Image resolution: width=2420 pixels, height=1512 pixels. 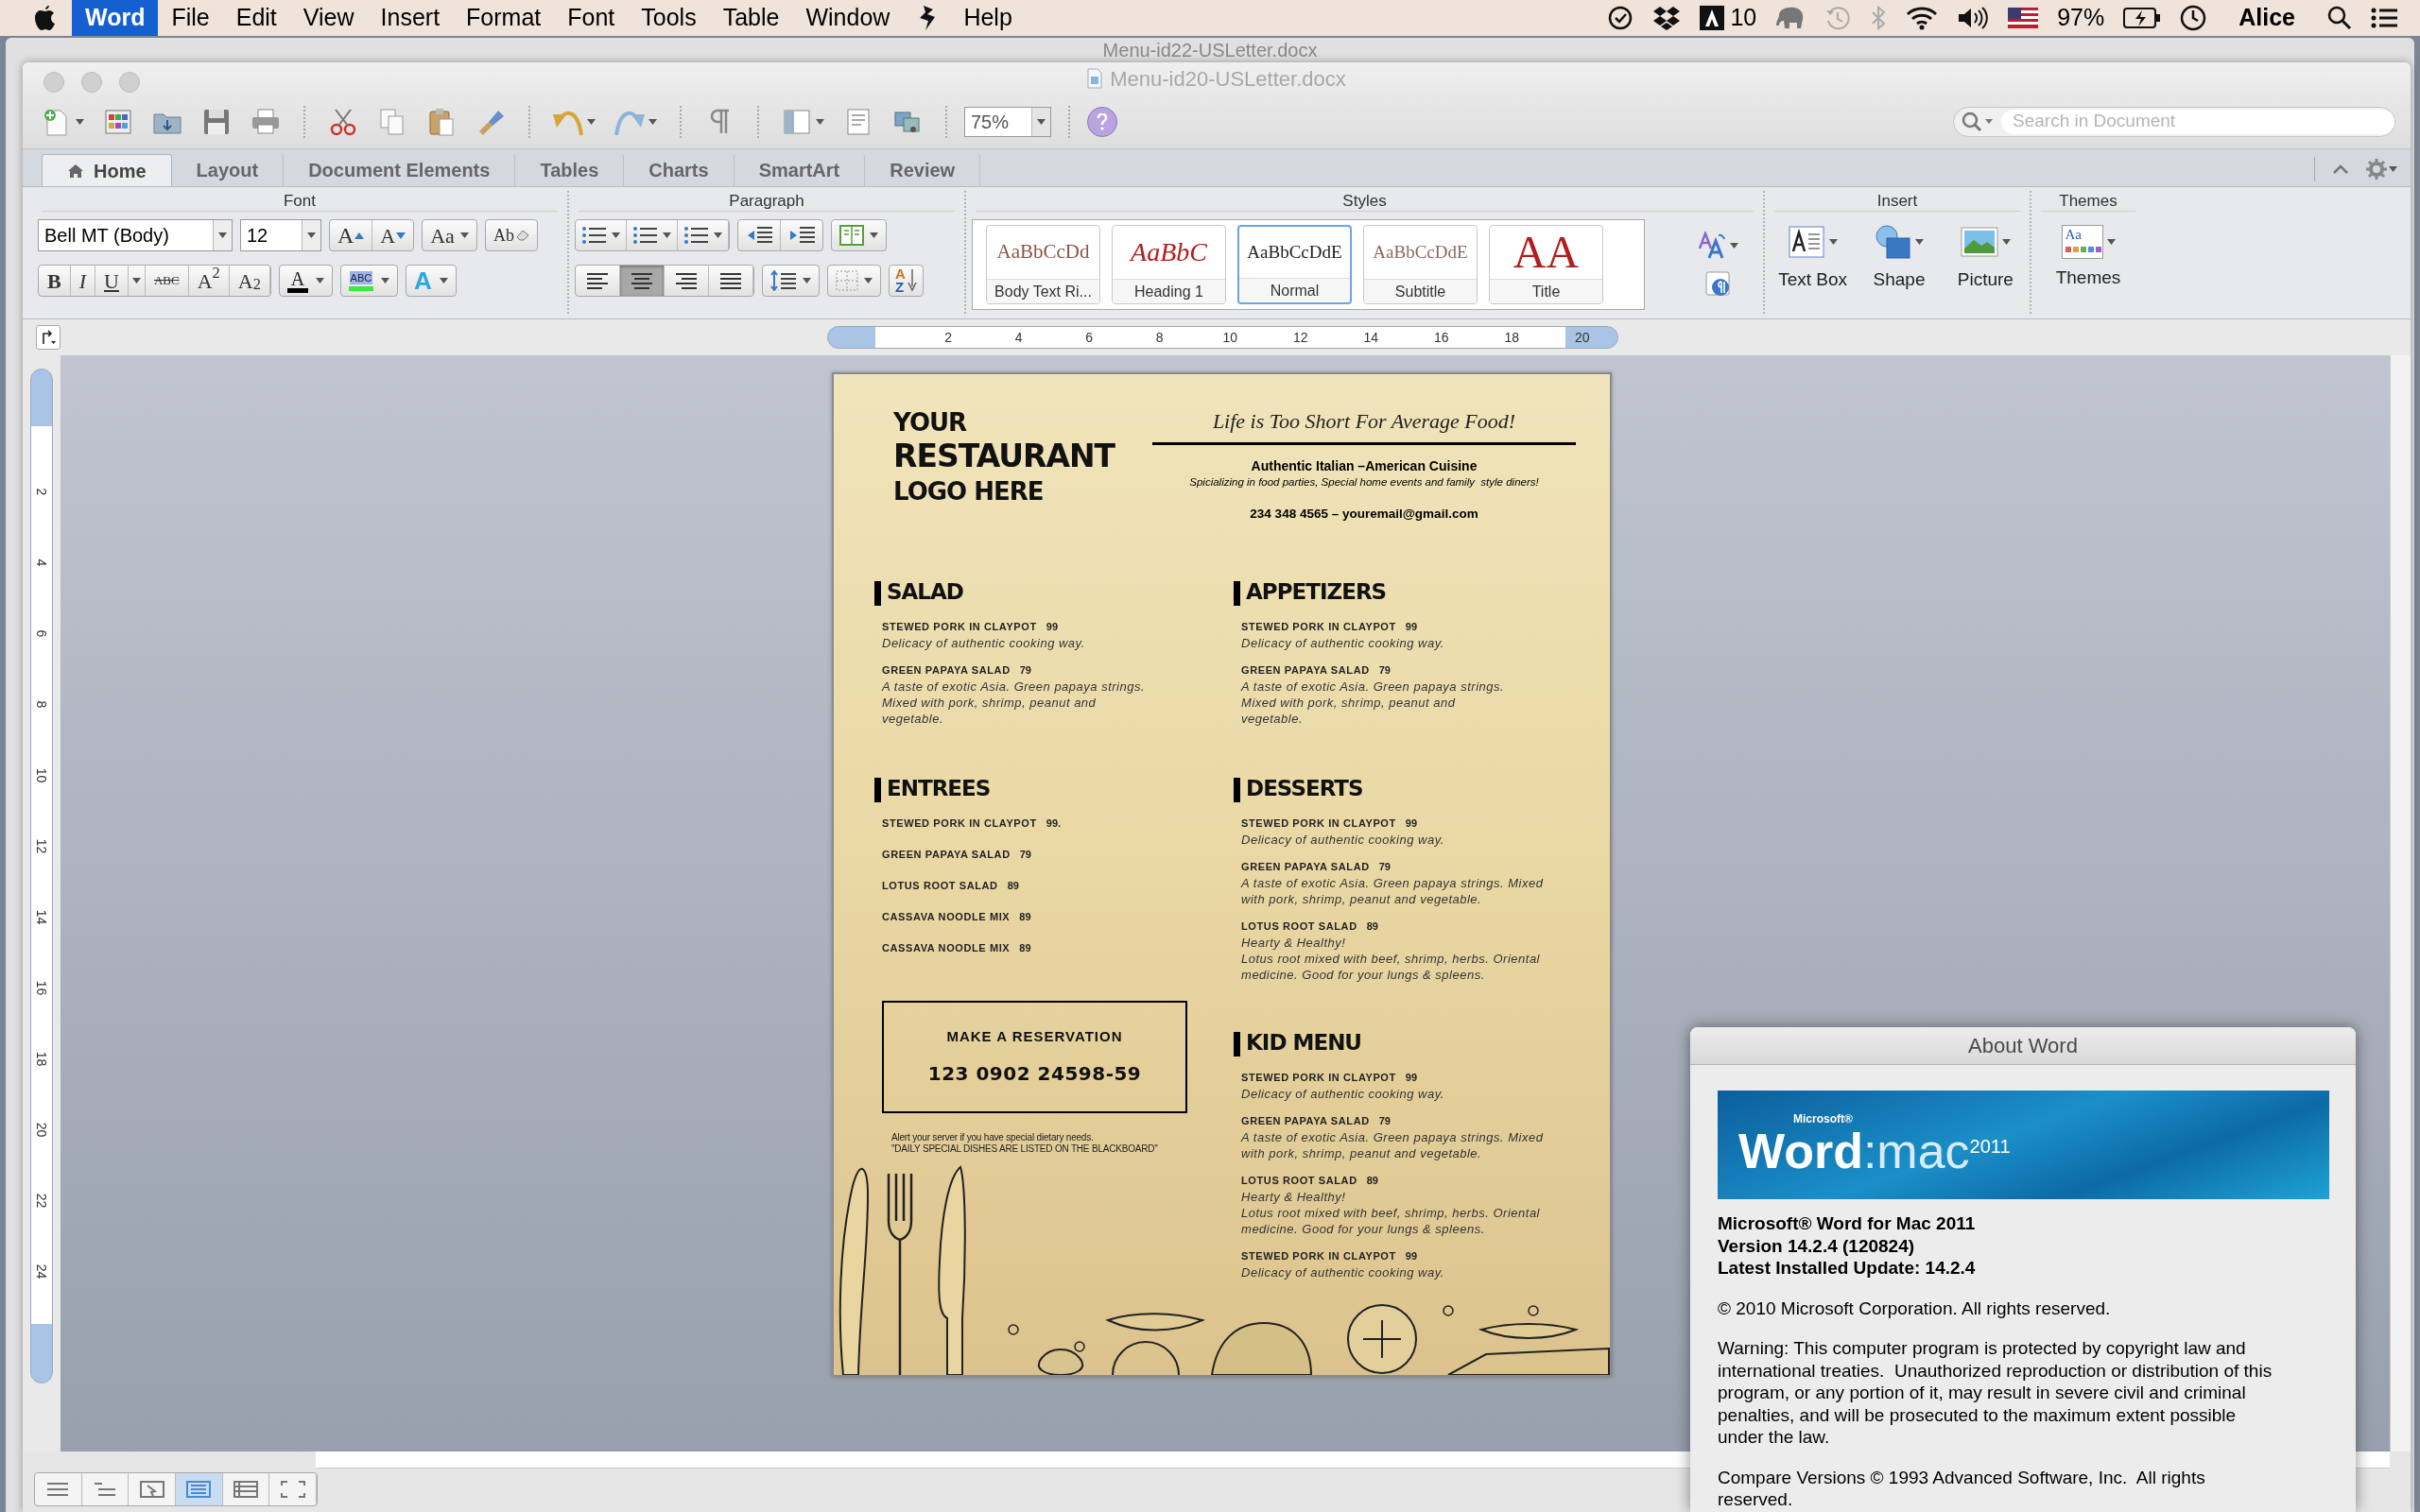 What do you see at coordinates (2088, 256) in the screenshot?
I see `themes-button: Aa Themes` at bounding box center [2088, 256].